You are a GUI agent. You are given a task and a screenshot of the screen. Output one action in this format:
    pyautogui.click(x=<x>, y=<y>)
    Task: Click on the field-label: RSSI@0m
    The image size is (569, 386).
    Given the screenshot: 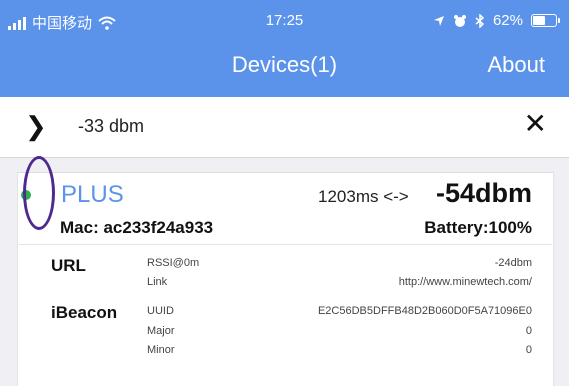 What is the action you would take?
    pyautogui.click(x=173, y=263)
    